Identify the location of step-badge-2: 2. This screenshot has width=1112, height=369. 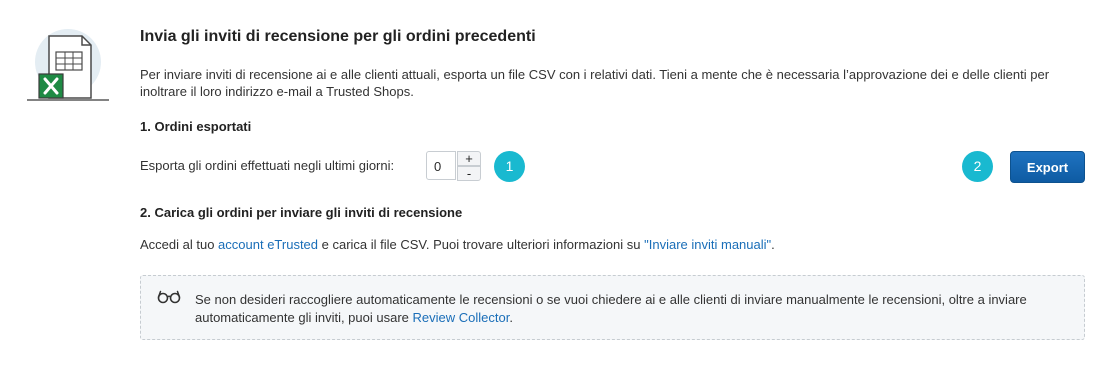
(977, 166).